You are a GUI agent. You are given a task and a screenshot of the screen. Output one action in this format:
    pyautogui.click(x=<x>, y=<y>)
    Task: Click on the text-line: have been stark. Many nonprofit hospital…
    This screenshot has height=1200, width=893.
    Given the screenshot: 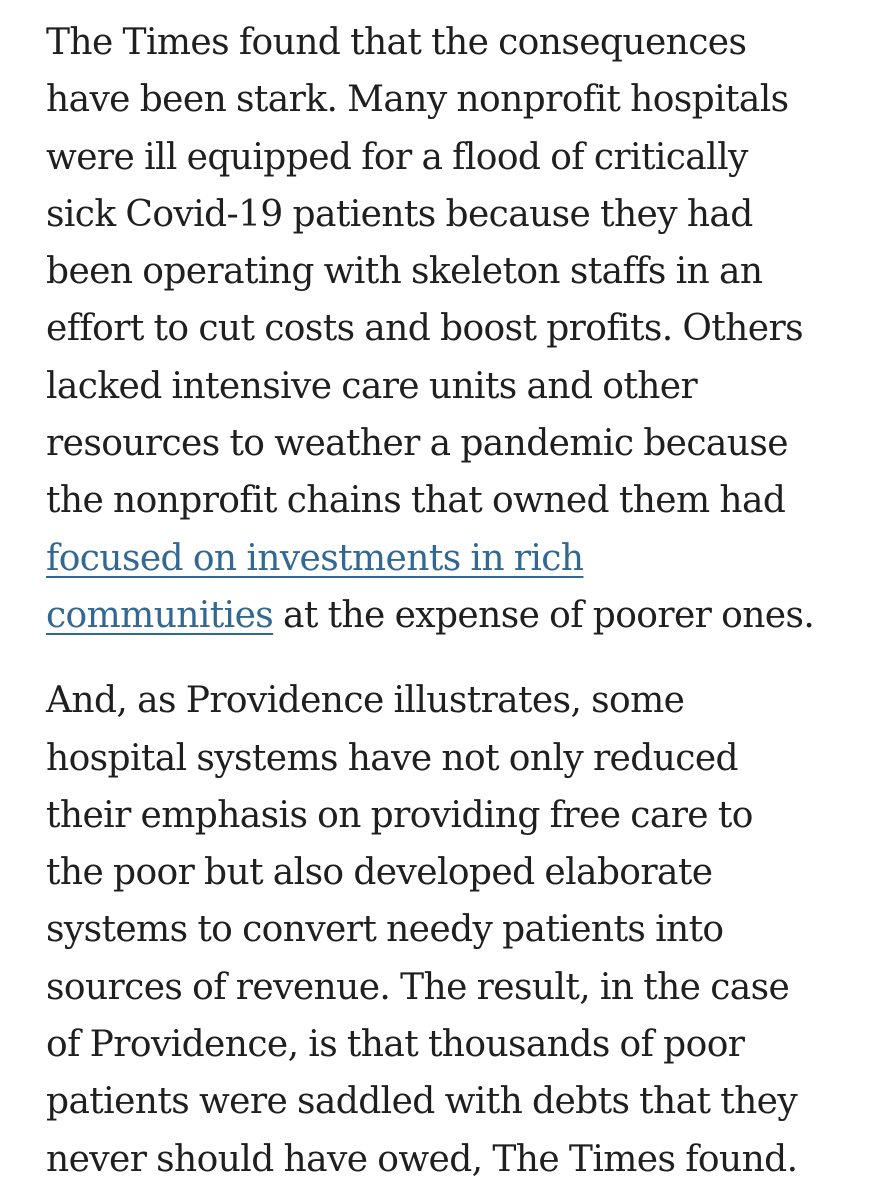 What is the action you would take?
    pyautogui.click(x=417, y=100)
    